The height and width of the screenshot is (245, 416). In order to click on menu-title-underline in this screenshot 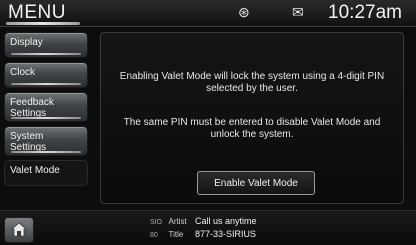, I will do `click(43, 23)`.